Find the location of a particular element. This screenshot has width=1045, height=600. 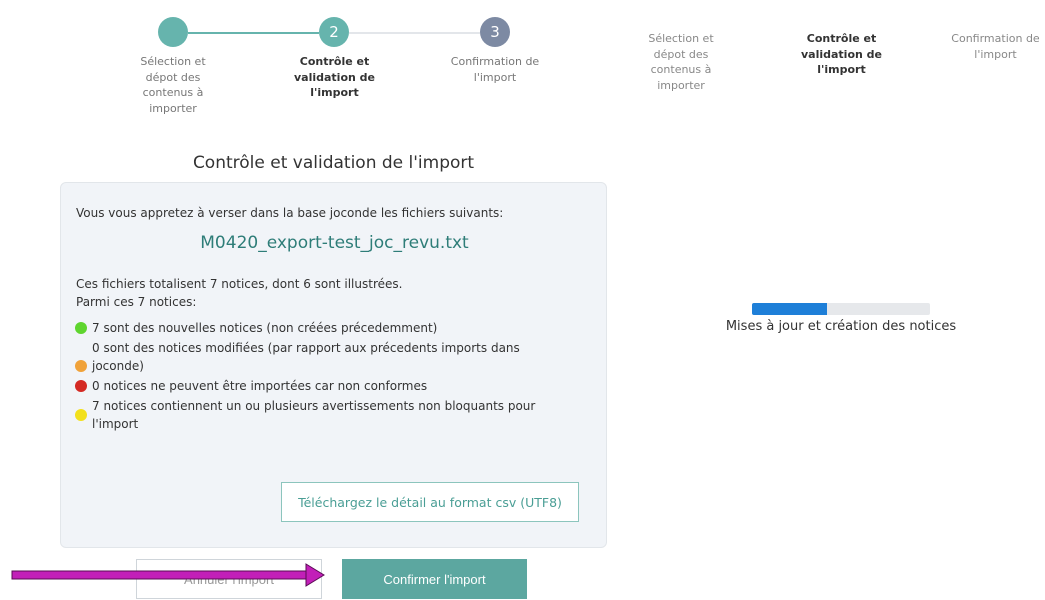

green-dot-icon is located at coordinates (81, 328).